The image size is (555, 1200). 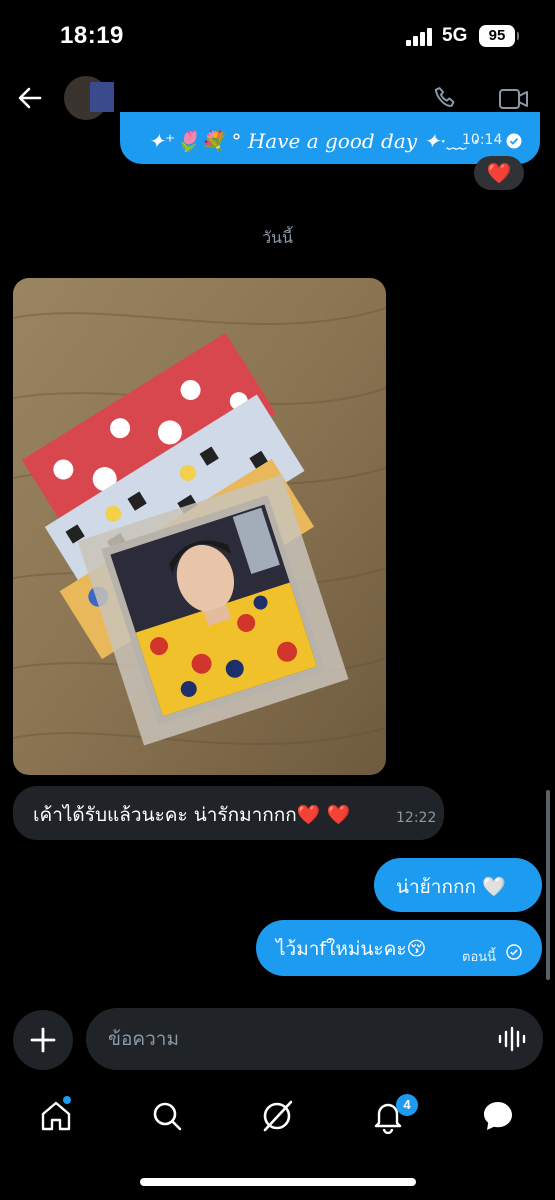 I want to click on message-text: ไว้มาfใหม่นะคะ😚, so click(x=351, y=949).